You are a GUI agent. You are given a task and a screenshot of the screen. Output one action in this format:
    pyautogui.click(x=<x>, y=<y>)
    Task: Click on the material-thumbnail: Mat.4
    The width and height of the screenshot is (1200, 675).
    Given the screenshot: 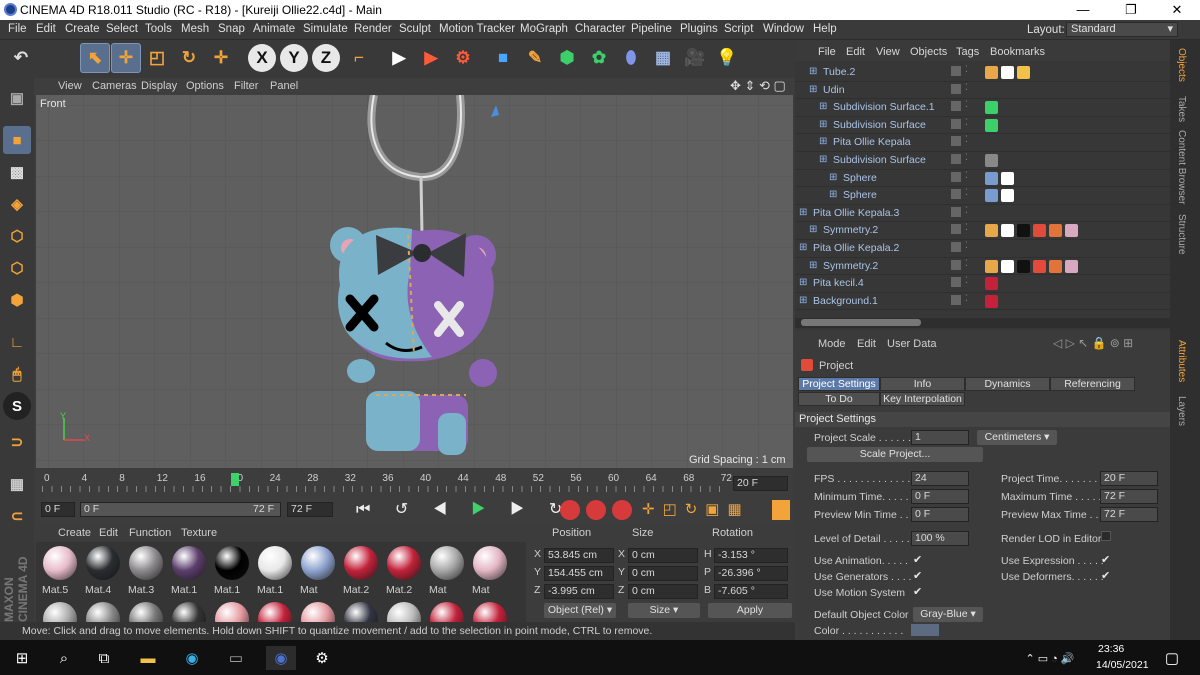 What is the action you would take?
    pyautogui.click(x=103, y=570)
    